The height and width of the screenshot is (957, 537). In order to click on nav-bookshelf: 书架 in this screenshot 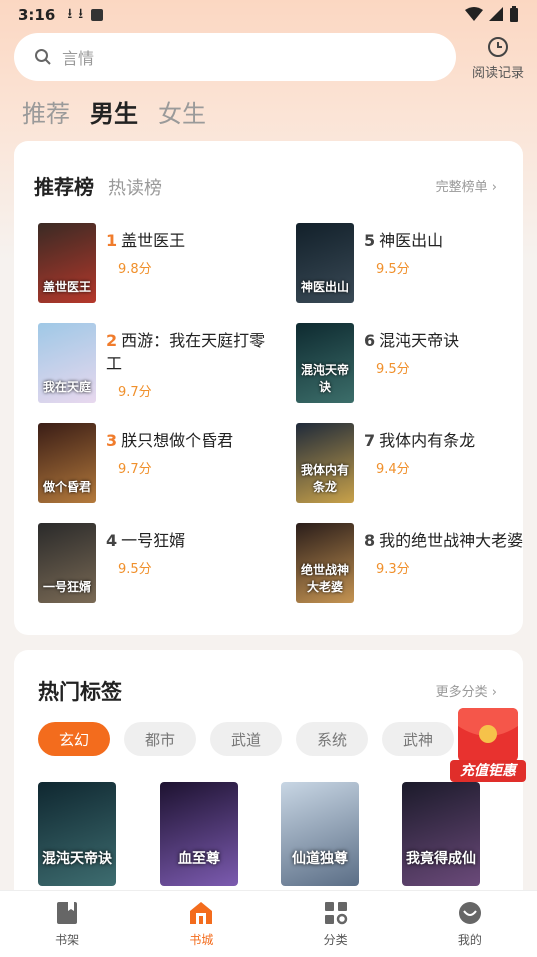, I will do `click(67, 924)`.